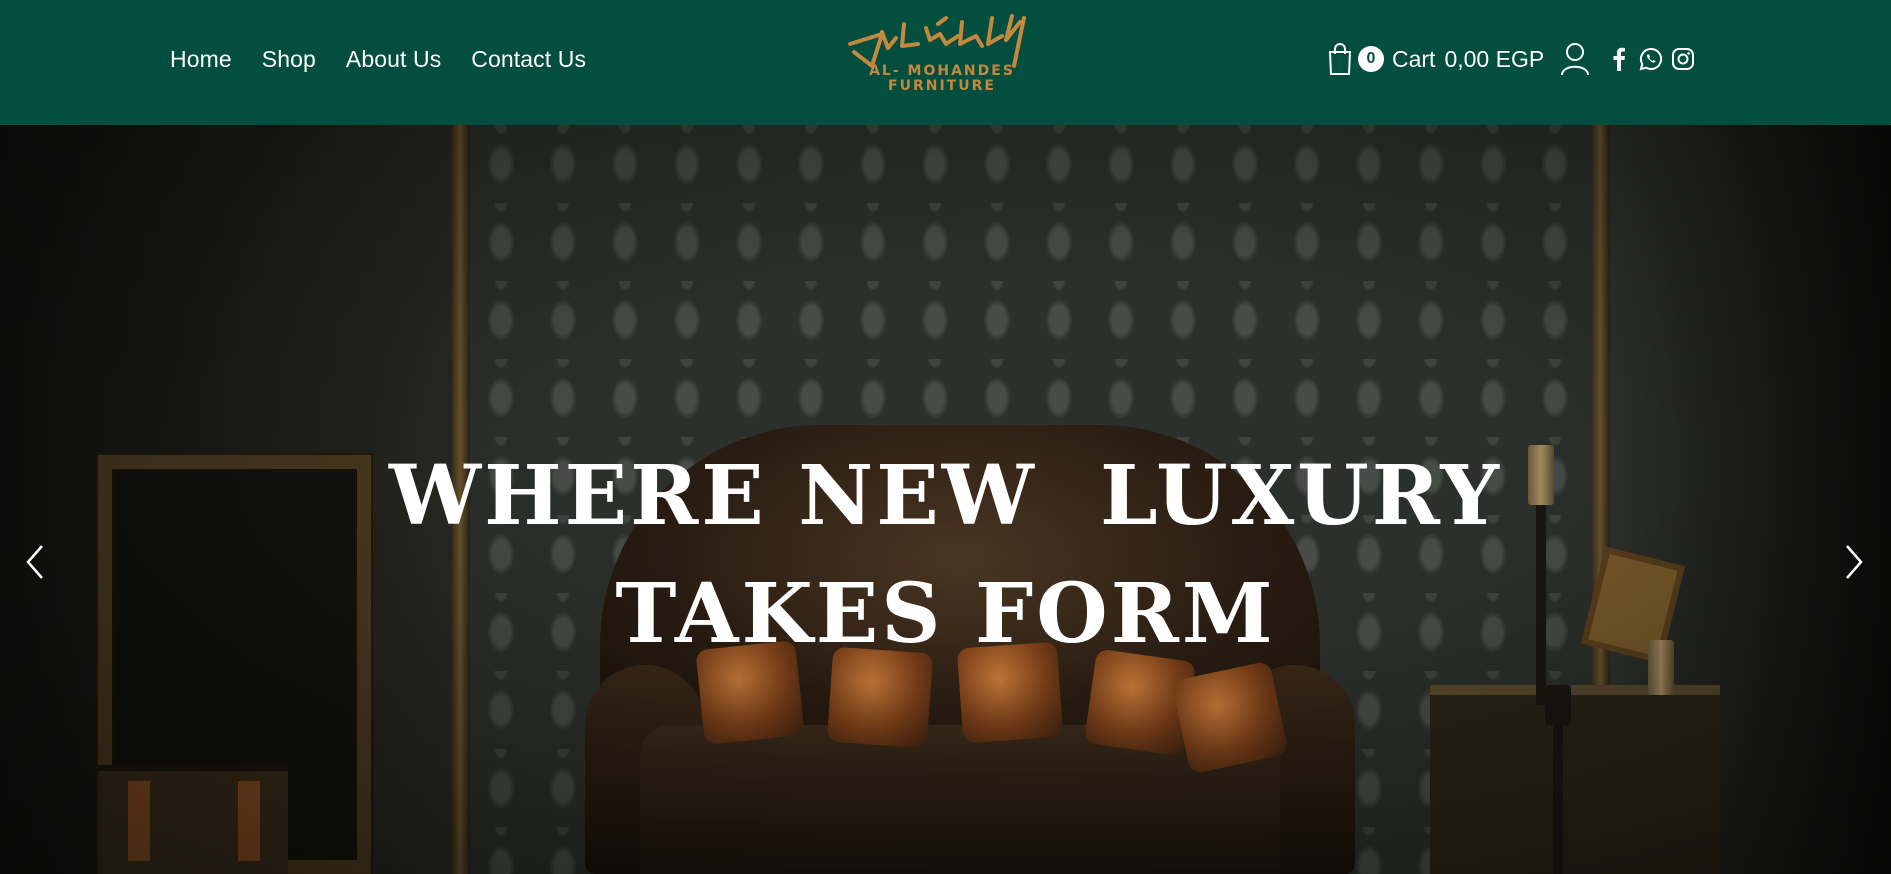 The image size is (1891, 874). I want to click on main-nav: Home Shop About Us Contact Us, so click(378, 59).